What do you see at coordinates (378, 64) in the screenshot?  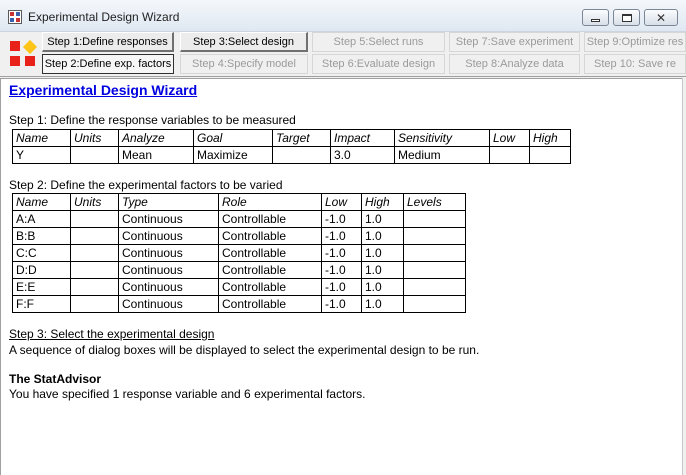 I see `step6-evaluate-design-button: Step 6:Evaluate design` at bounding box center [378, 64].